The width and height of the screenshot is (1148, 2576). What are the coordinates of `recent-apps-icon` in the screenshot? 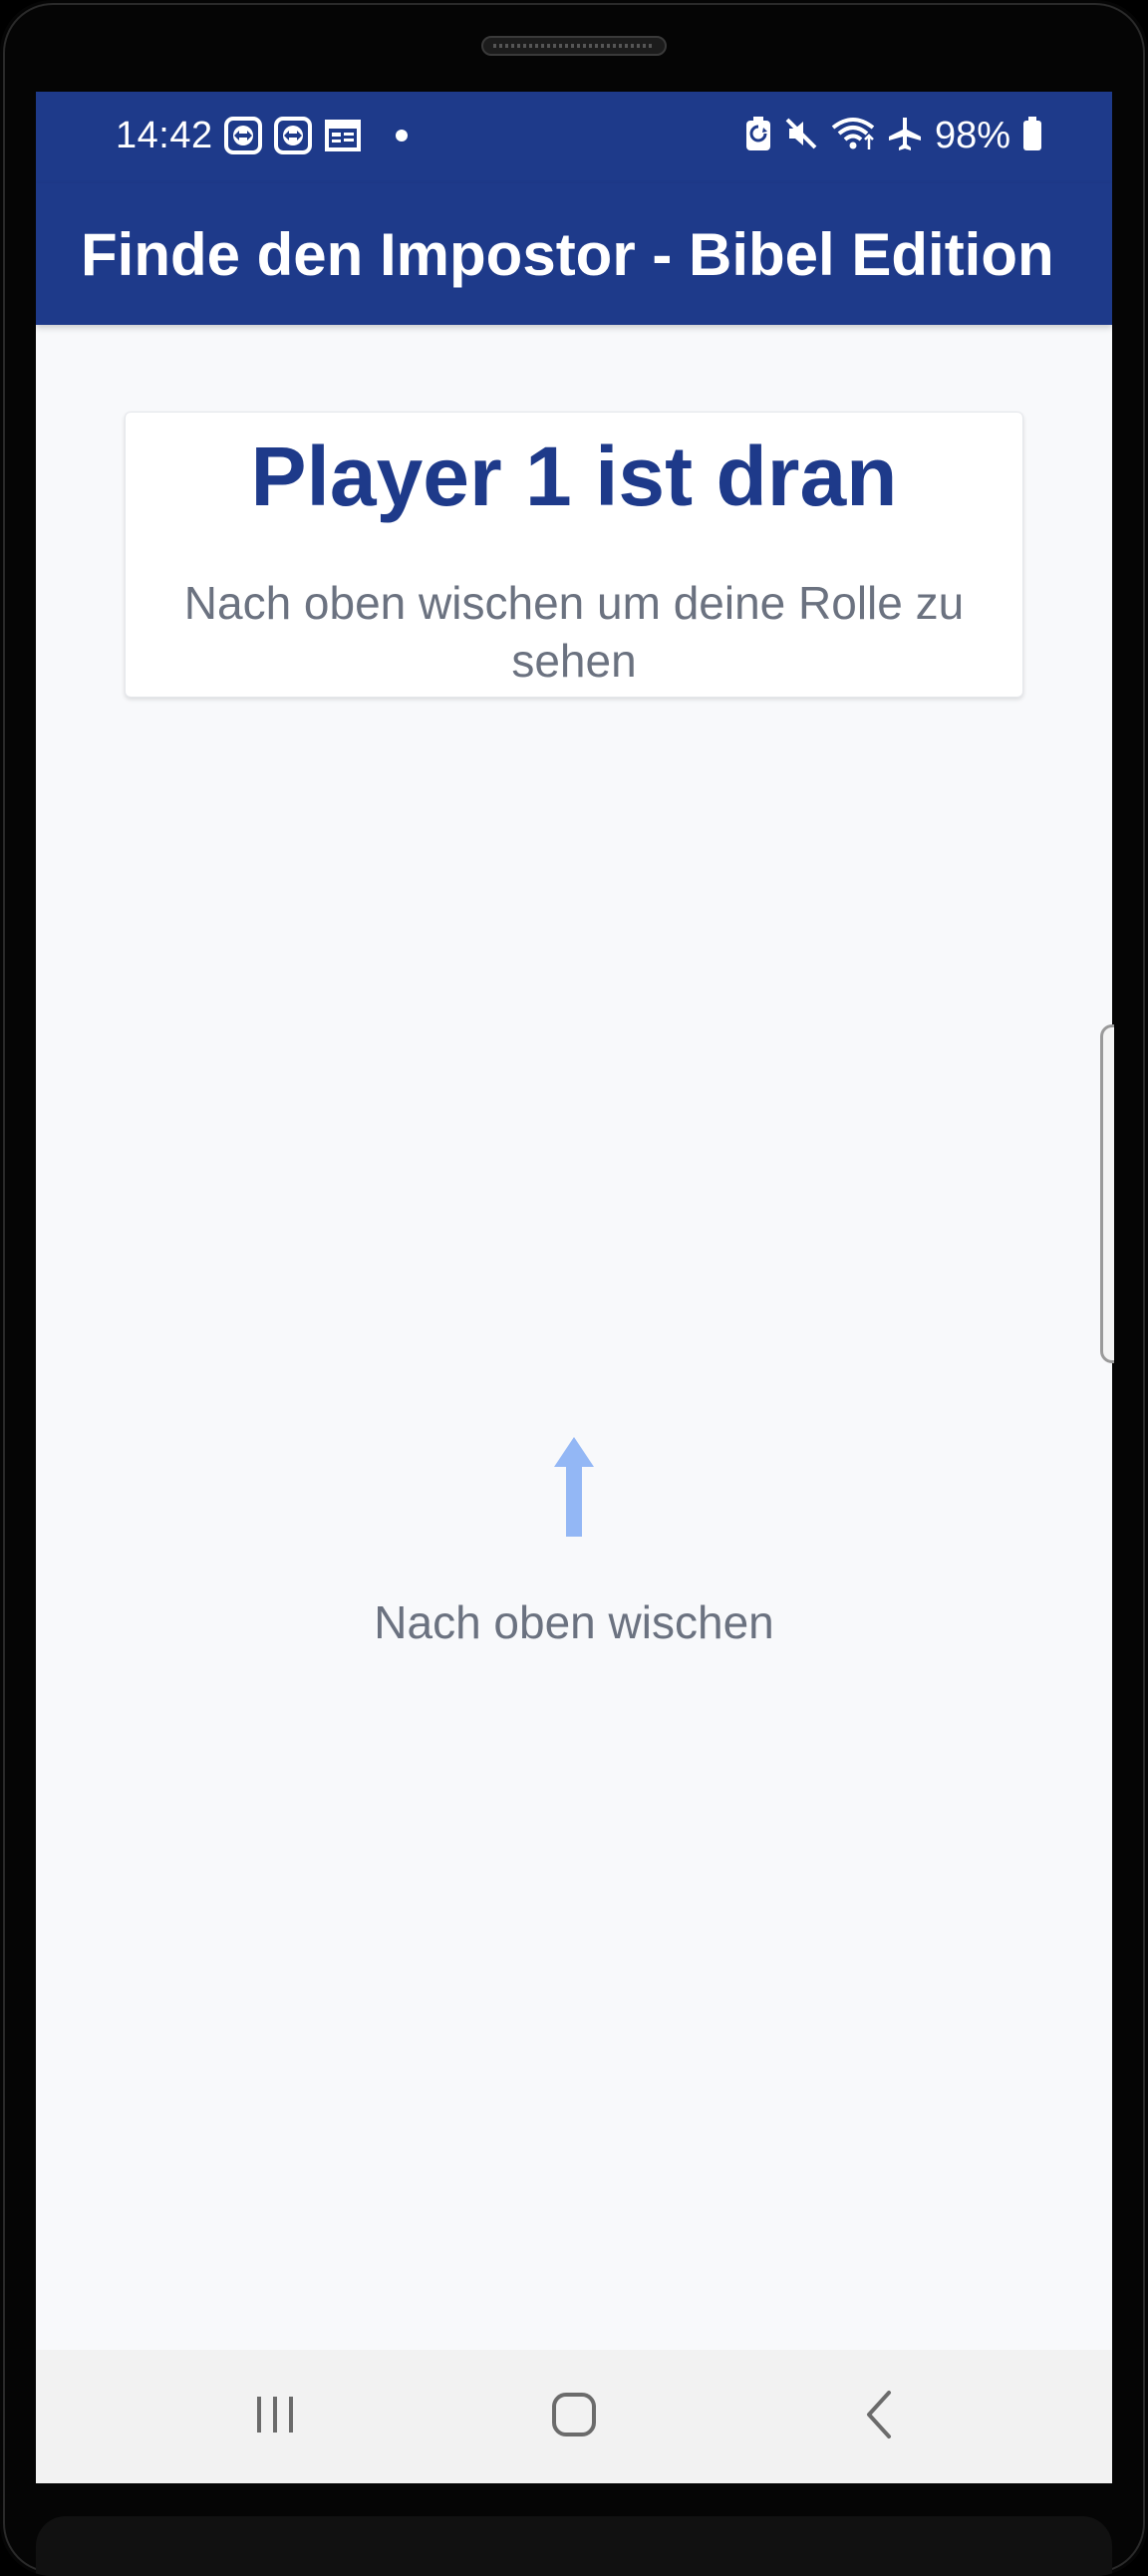 It's located at (275, 2417).